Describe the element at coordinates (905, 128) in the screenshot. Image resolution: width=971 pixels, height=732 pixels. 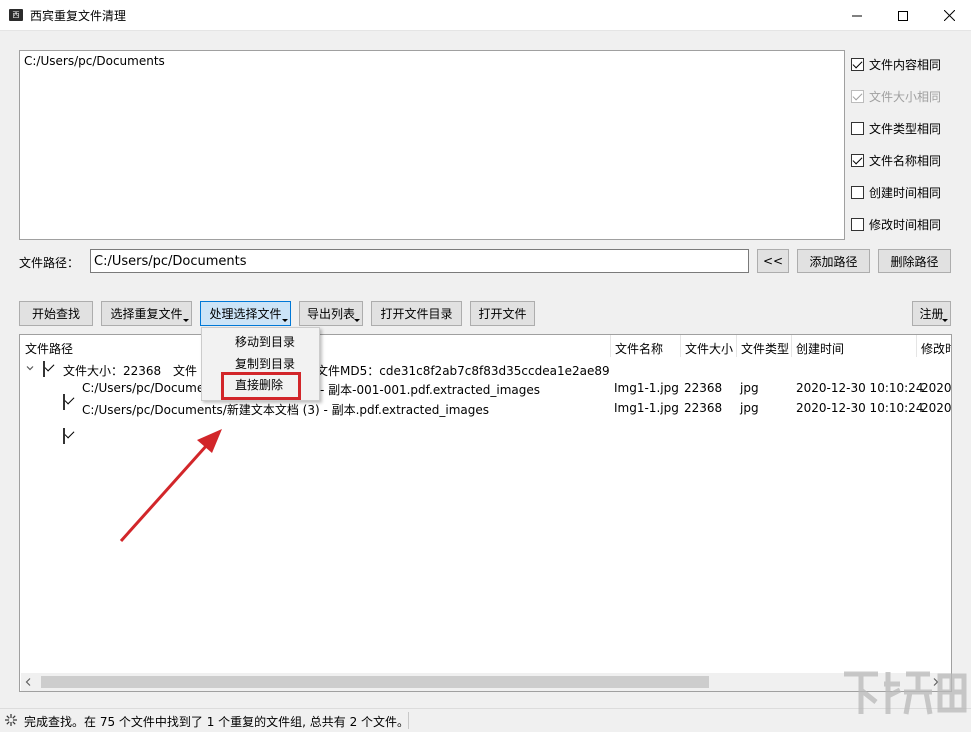
I see `option-label: 文件类型相同` at that location.